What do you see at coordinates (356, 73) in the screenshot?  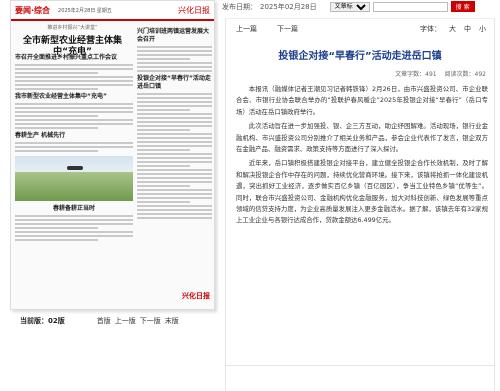 I see `article-meta: 文章字数：491 阅读次数：492` at bounding box center [356, 73].